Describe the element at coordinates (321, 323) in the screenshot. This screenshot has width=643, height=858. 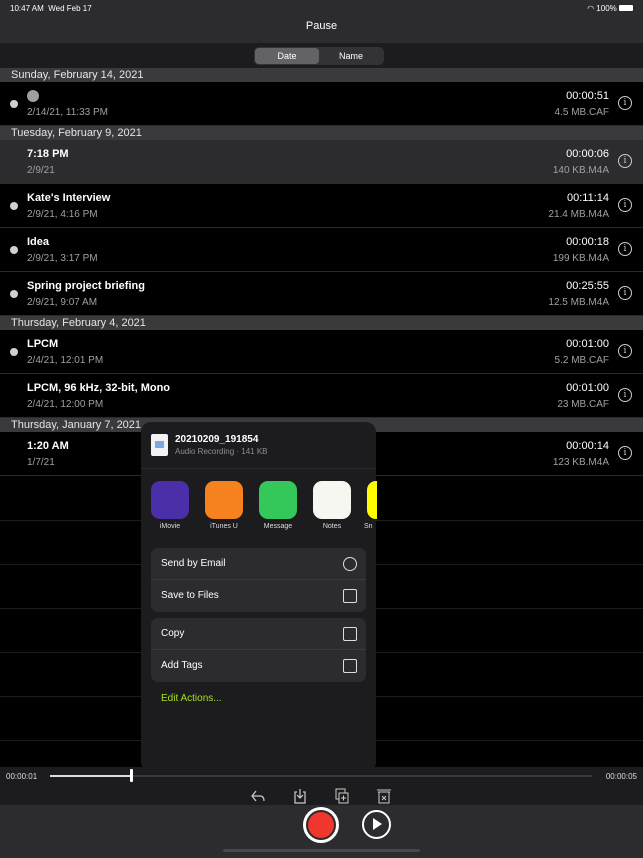
I see `section-header: Thursday, February 4, 2021` at that location.